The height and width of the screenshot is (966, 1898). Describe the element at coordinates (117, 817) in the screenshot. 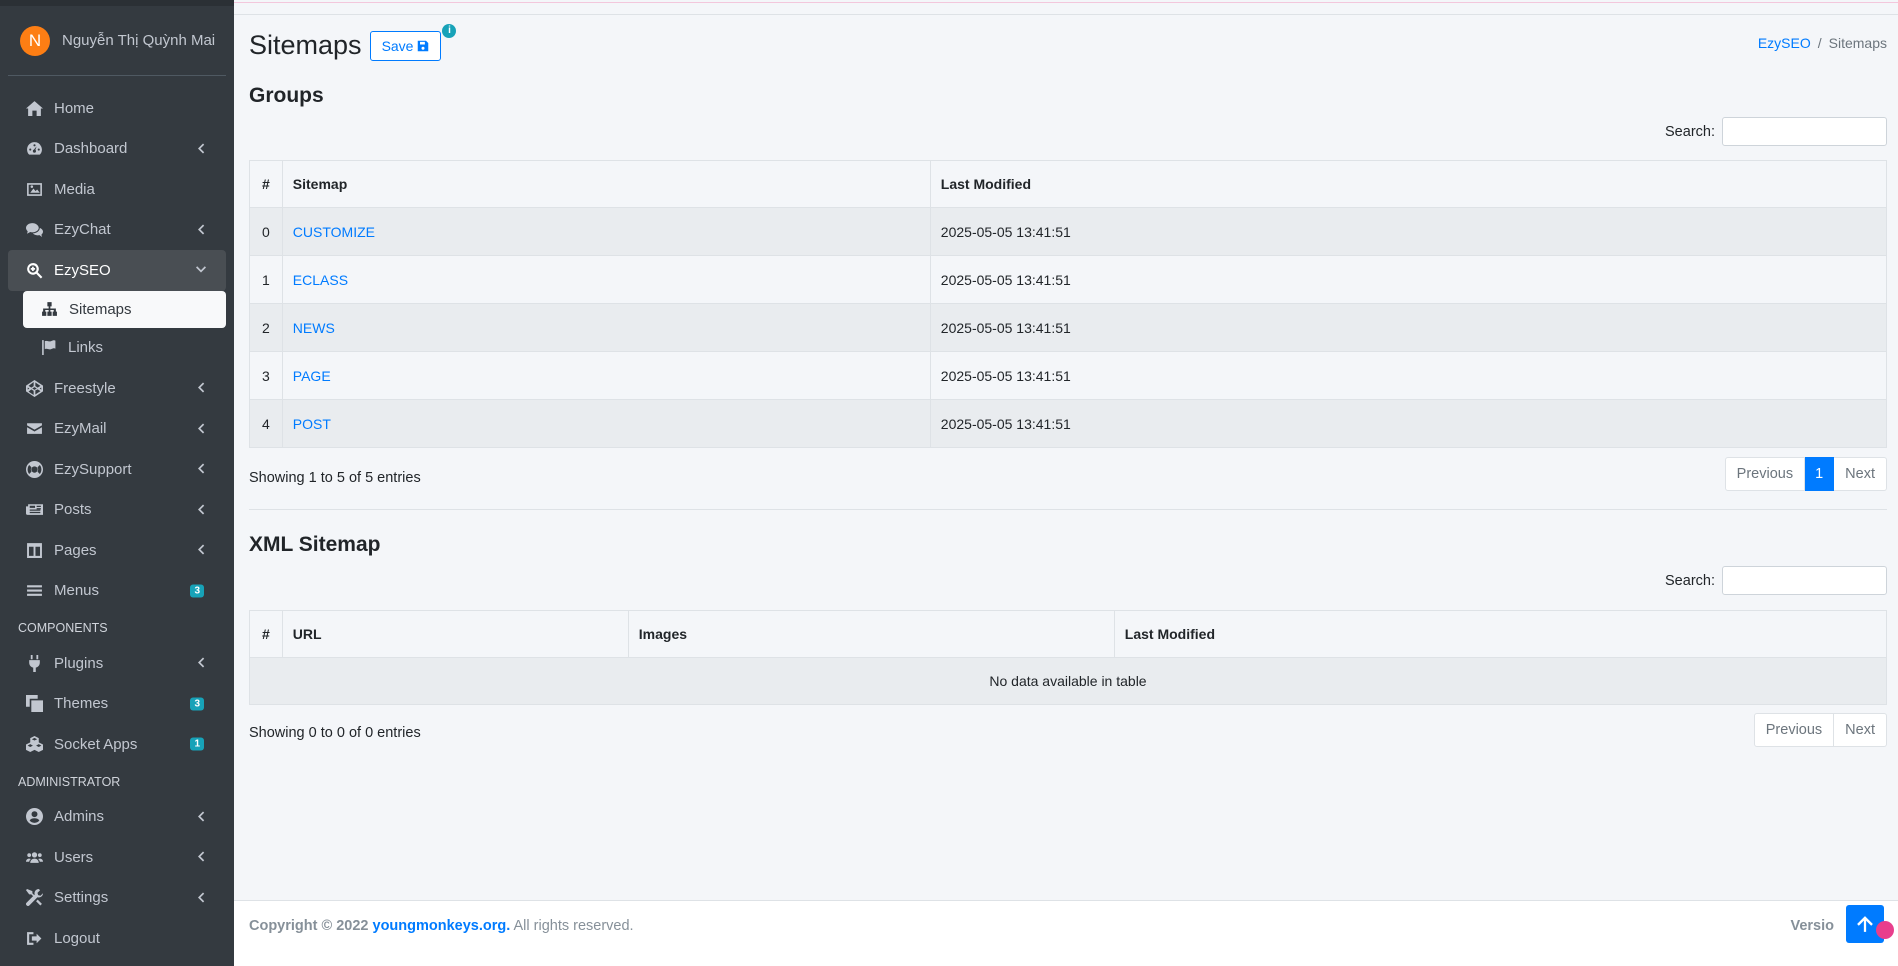

I see `sidebar-item-admins: Admins` at that location.